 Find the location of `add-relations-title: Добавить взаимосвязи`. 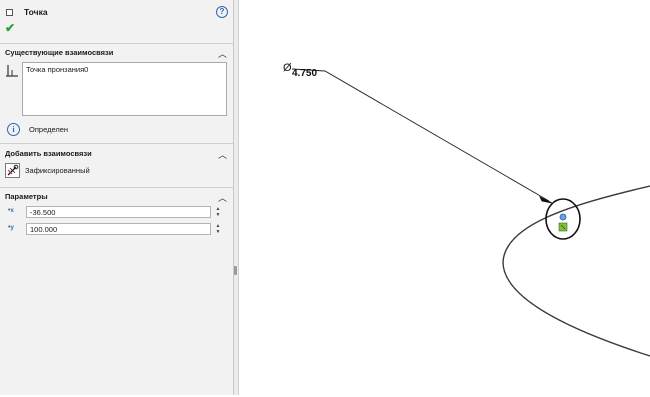

add-relations-title: Добавить взаимосвязи is located at coordinates (48, 153).